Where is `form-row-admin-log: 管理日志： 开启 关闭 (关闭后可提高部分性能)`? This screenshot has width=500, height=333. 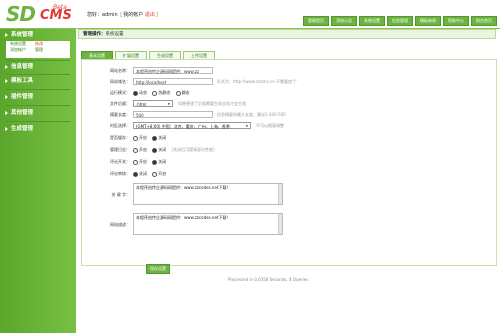
form-row-admin-log: 管理日志： 开启 关闭 (关闭后可提高部分性能) is located at coordinates (289, 149).